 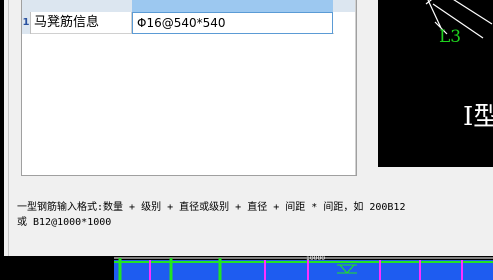 What do you see at coordinates (303, 268) in the screenshot?
I see `cad-drawing: 10000` at bounding box center [303, 268].